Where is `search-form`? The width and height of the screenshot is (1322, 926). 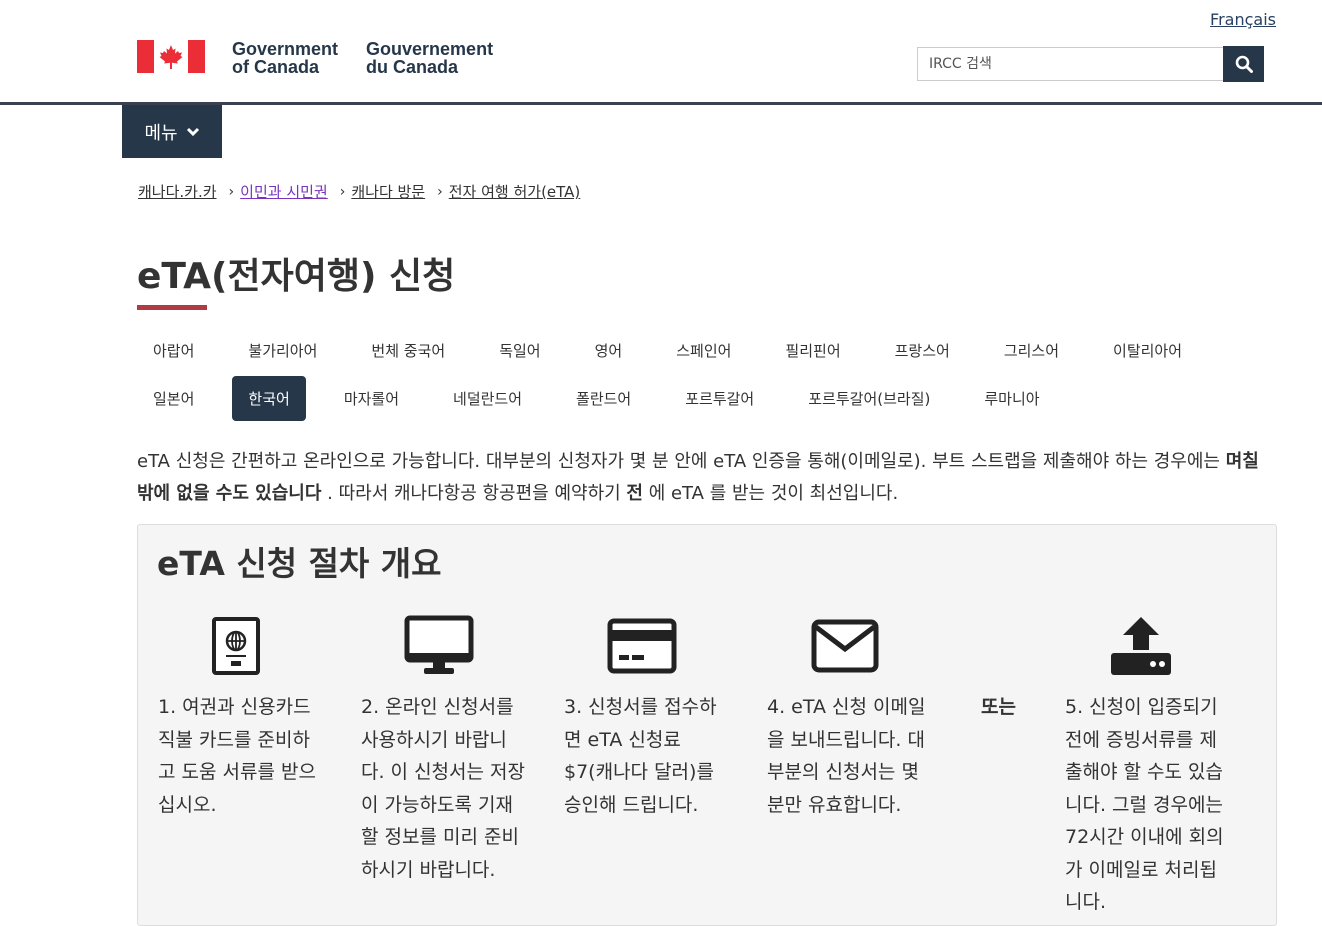
search-form is located at coordinates (1090, 64).